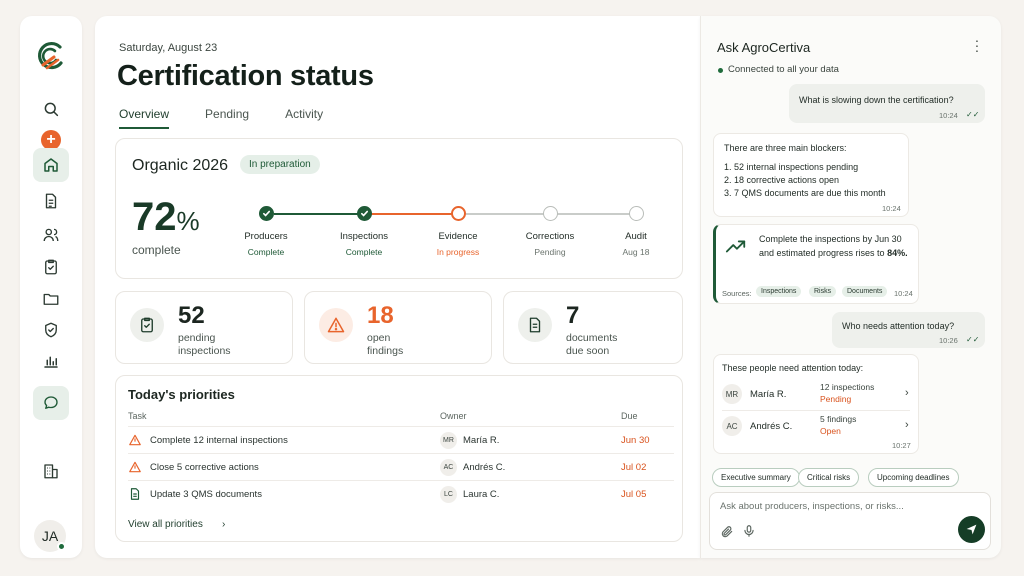 Image resolution: width=1024 pixels, height=576 pixels. Describe the element at coordinates (592, 338) in the screenshot. I see `stat-label-line-1: documents` at that location.